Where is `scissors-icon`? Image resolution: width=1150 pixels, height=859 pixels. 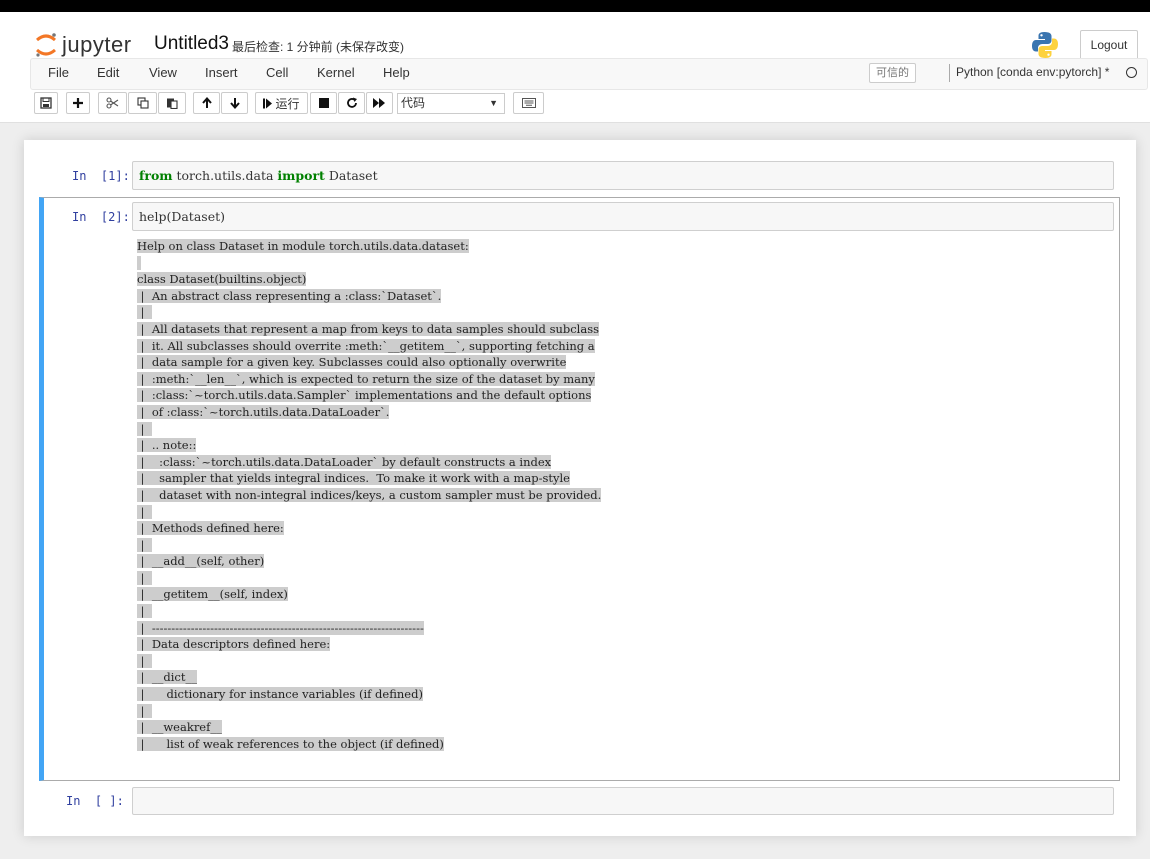
scissors-icon is located at coordinates (112, 103).